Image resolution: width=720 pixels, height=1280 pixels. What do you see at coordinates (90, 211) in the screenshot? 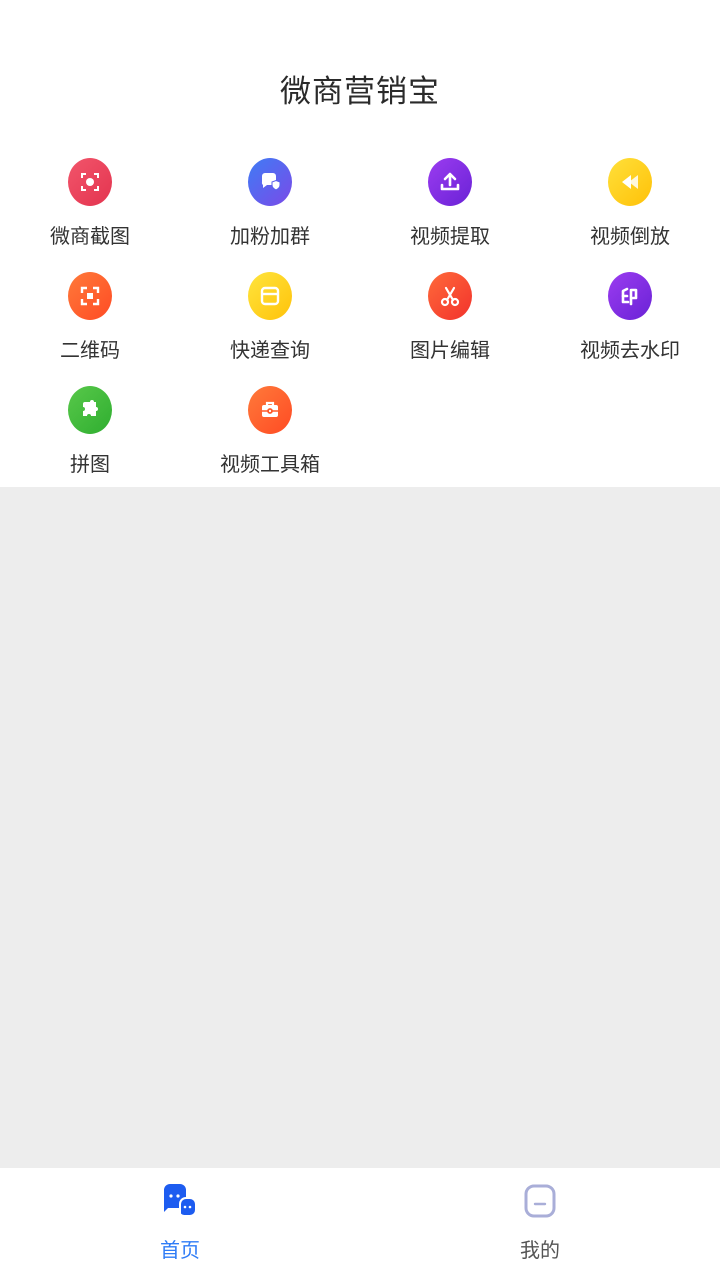
I see `tool-wechat-screenshot: 微商截图` at bounding box center [90, 211].